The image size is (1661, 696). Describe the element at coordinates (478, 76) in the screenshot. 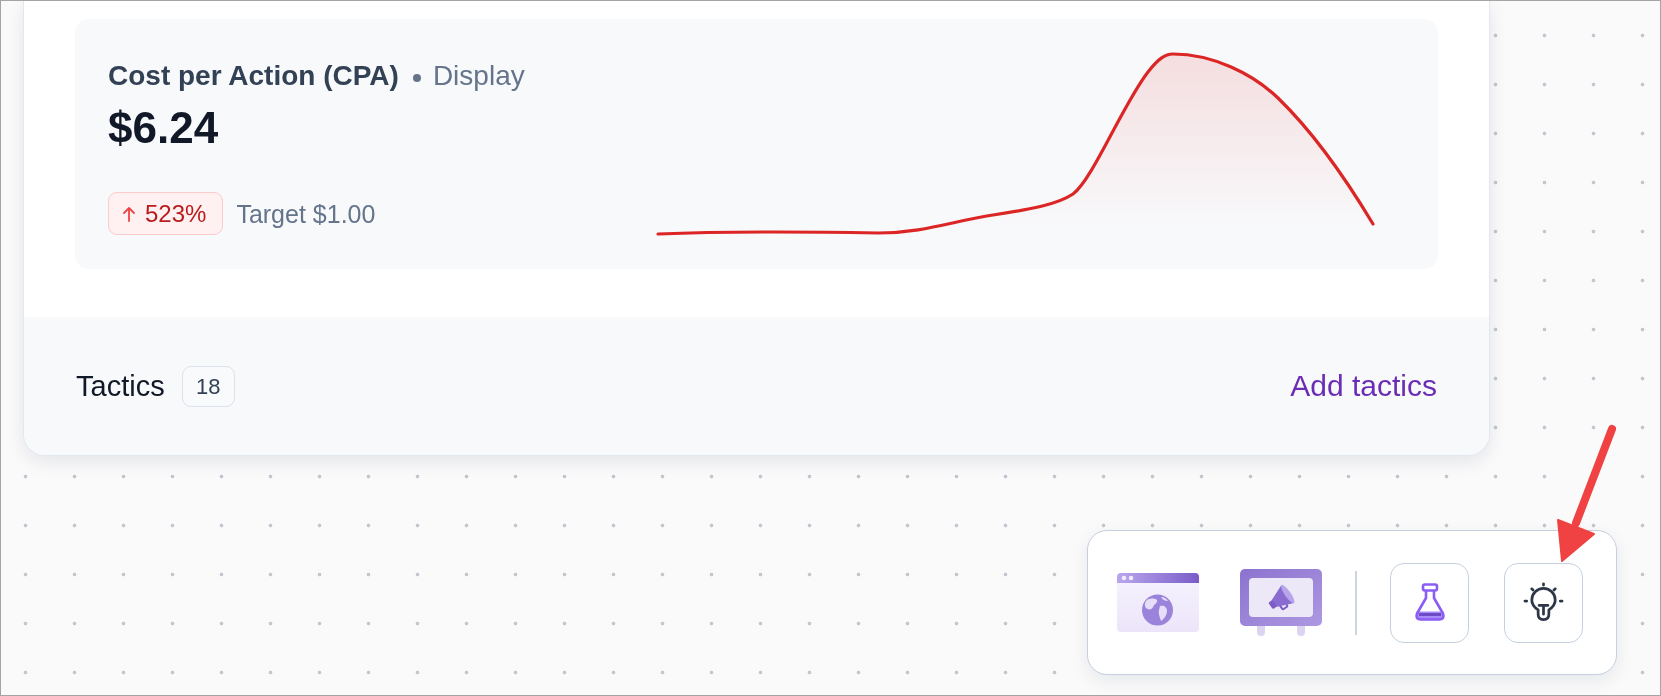

I see `channel-label: Display` at that location.